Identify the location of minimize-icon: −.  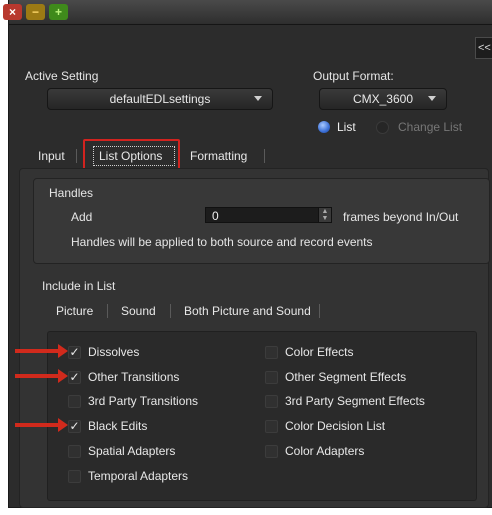
(35, 12).